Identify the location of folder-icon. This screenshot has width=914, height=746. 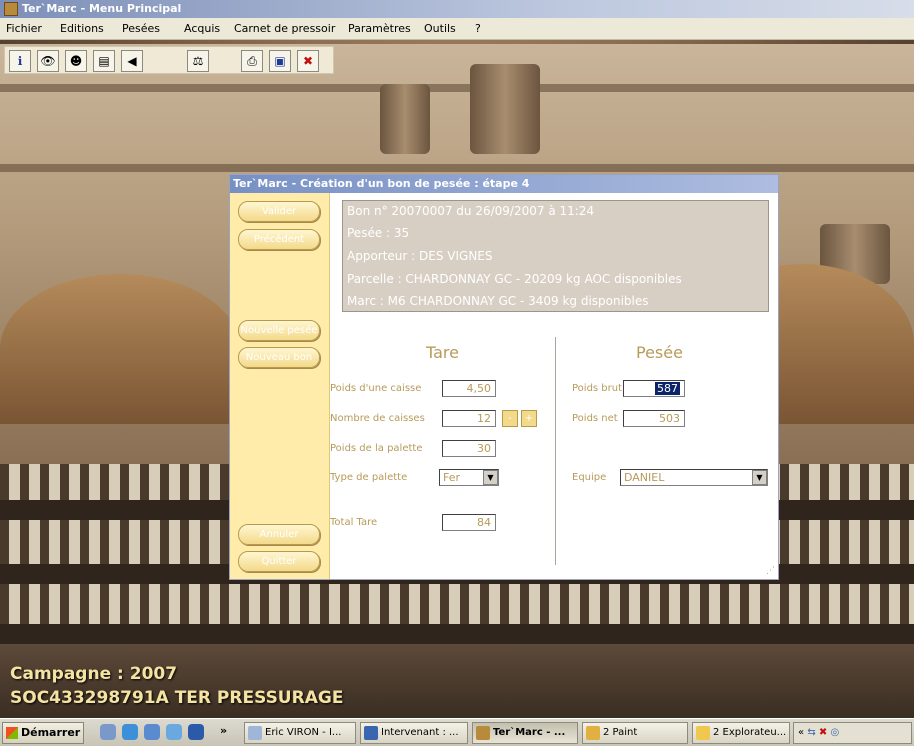
(703, 733).